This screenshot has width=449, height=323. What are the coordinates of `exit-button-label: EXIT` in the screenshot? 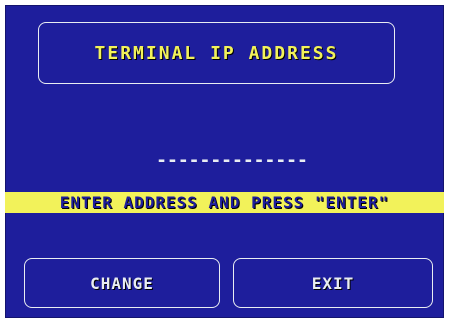 It's located at (333, 283).